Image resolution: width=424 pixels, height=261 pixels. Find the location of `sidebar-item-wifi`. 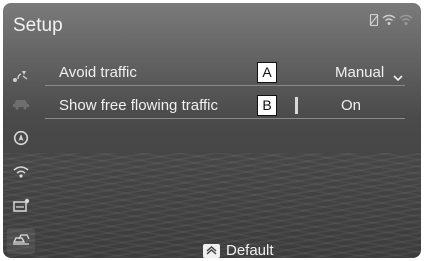

sidebar-item-wifi is located at coordinates (21, 174).